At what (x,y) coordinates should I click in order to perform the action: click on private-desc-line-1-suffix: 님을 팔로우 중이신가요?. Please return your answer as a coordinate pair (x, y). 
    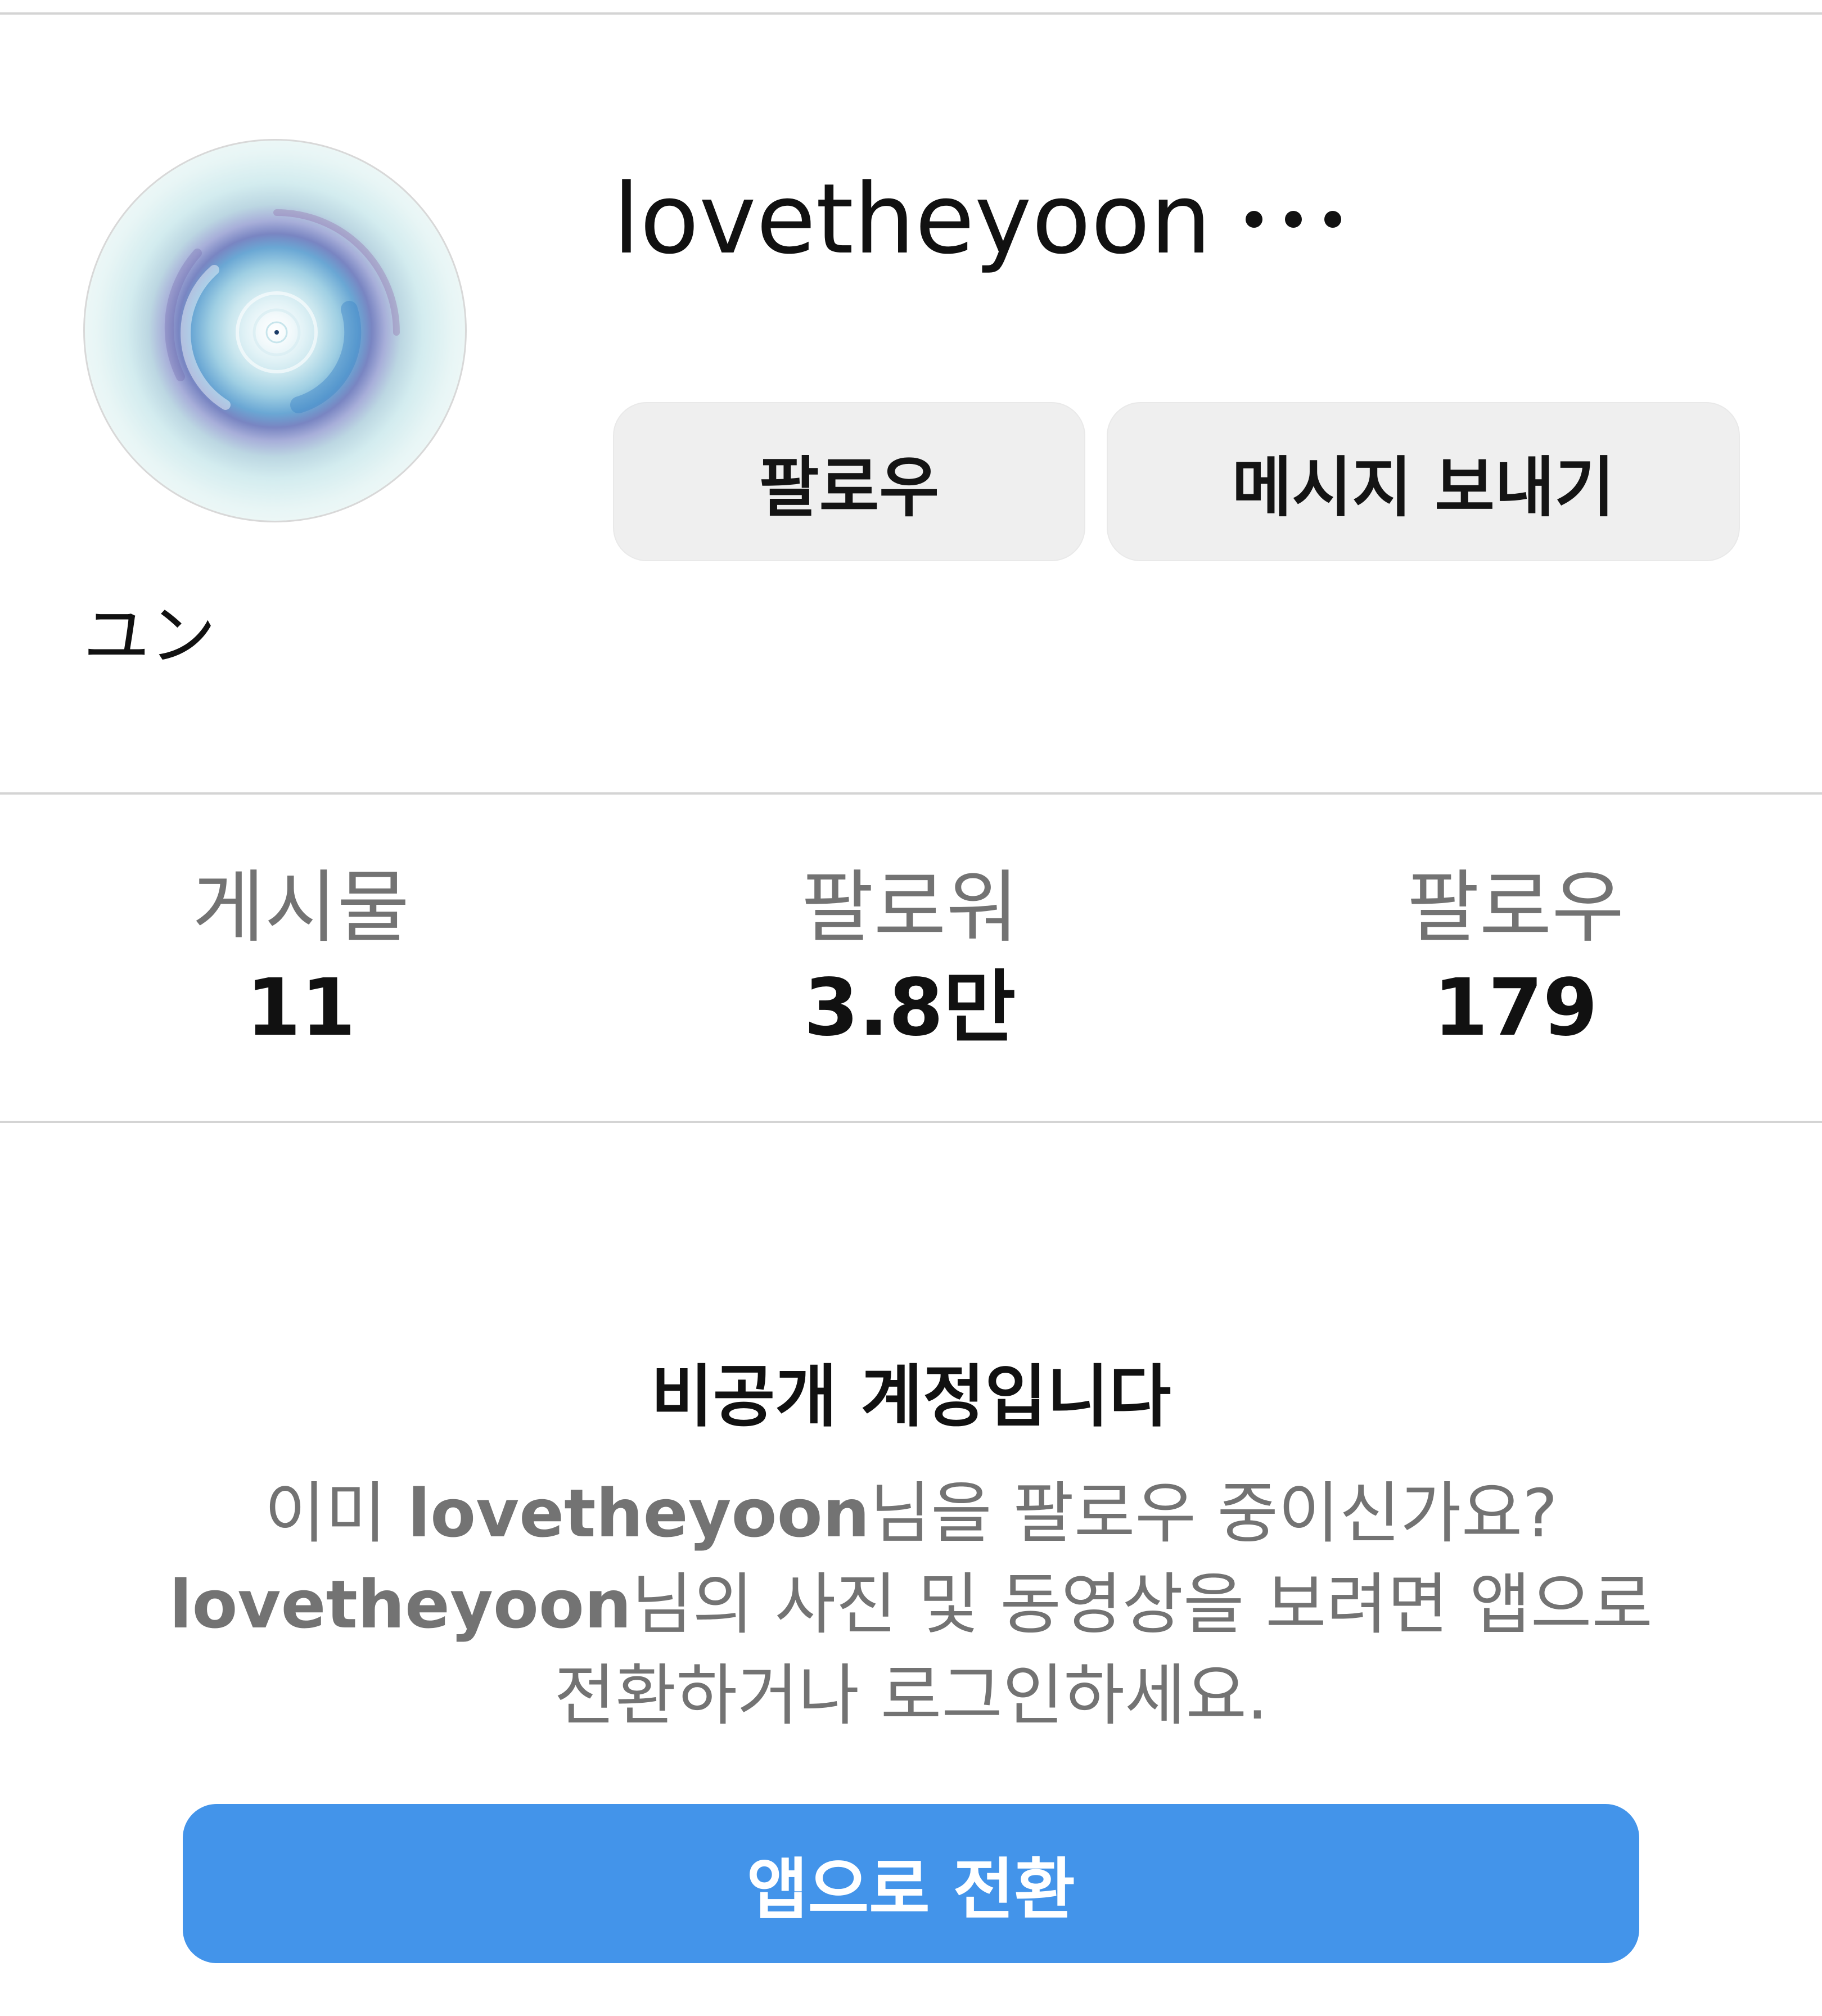
    Looking at the image, I should click on (1214, 1513).